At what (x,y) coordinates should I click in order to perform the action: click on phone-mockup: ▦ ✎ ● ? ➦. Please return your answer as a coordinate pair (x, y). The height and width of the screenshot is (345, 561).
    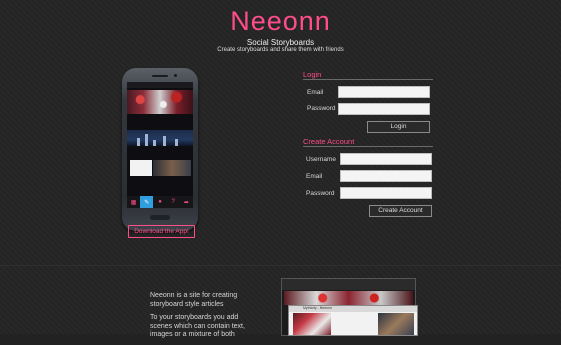
    Looking at the image, I should click on (160, 149).